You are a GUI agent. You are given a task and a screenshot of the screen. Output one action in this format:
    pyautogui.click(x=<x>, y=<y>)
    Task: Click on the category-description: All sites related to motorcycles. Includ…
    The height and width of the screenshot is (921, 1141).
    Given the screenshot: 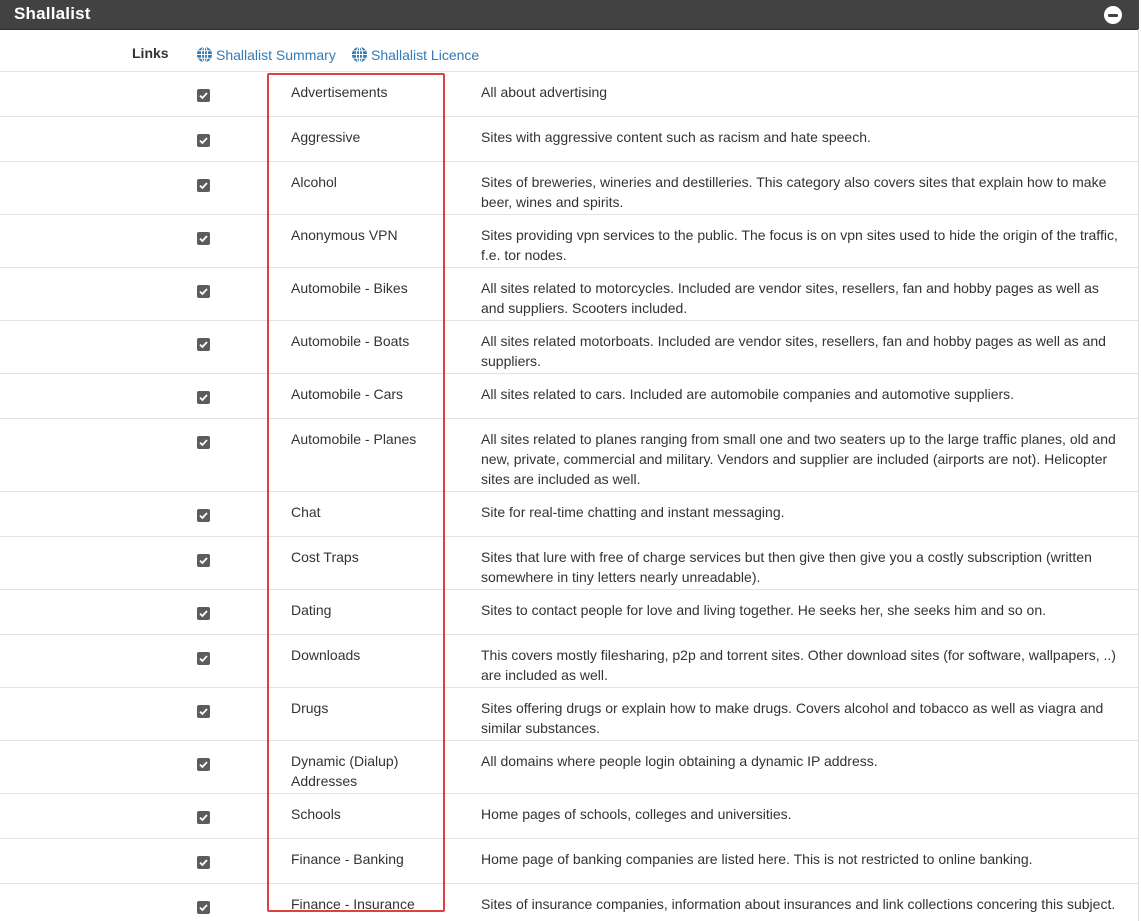 What is the action you would take?
    pyautogui.click(x=790, y=298)
    